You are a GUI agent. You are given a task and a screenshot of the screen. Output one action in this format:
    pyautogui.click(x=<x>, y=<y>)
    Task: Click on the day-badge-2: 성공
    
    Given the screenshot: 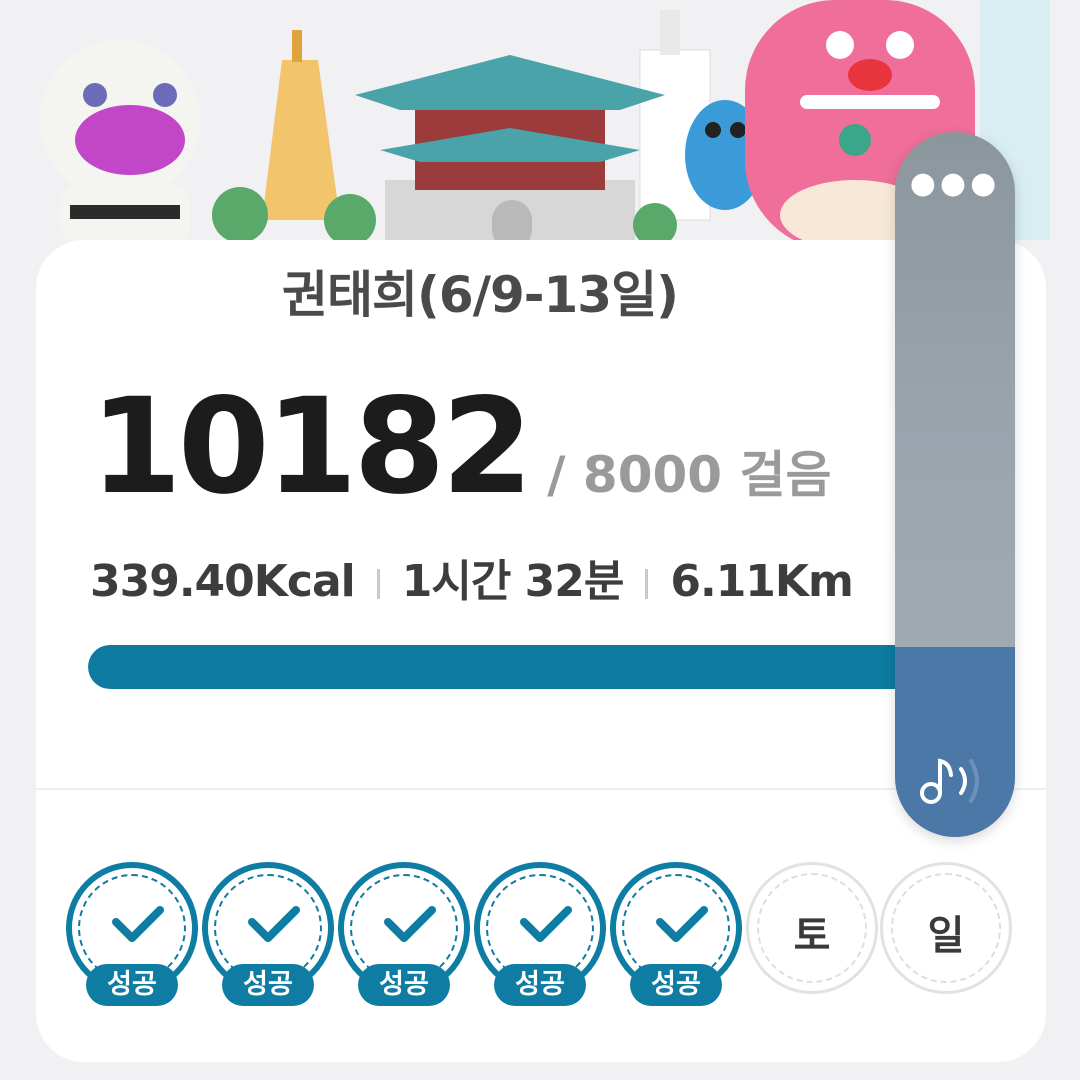 What is the action you would take?
    pyautogui.click(x=268, y=934)
    